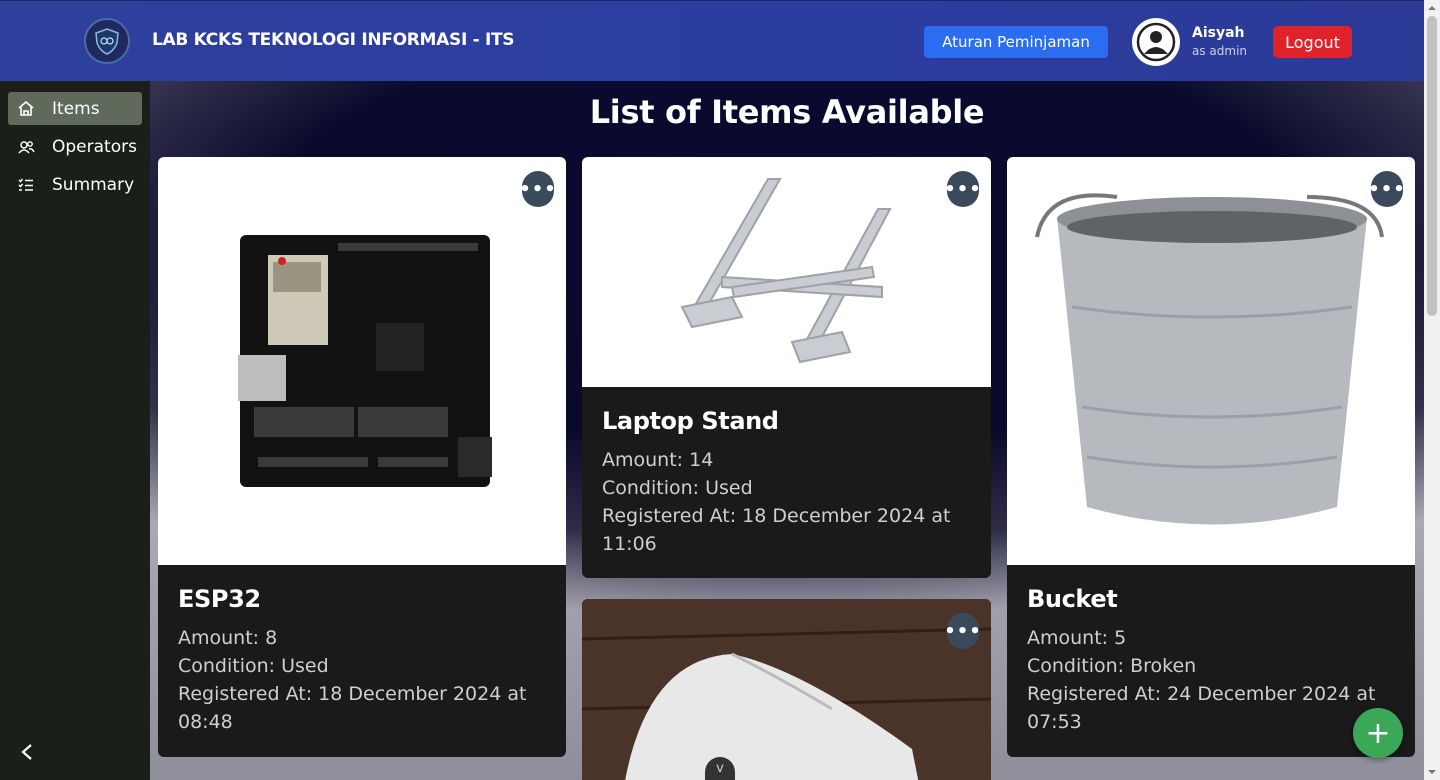 This screenshot has height=780, width=1440. I want to click on item-registered: Registered At: 18 December 2024 at 11:06, so click(776, 530).